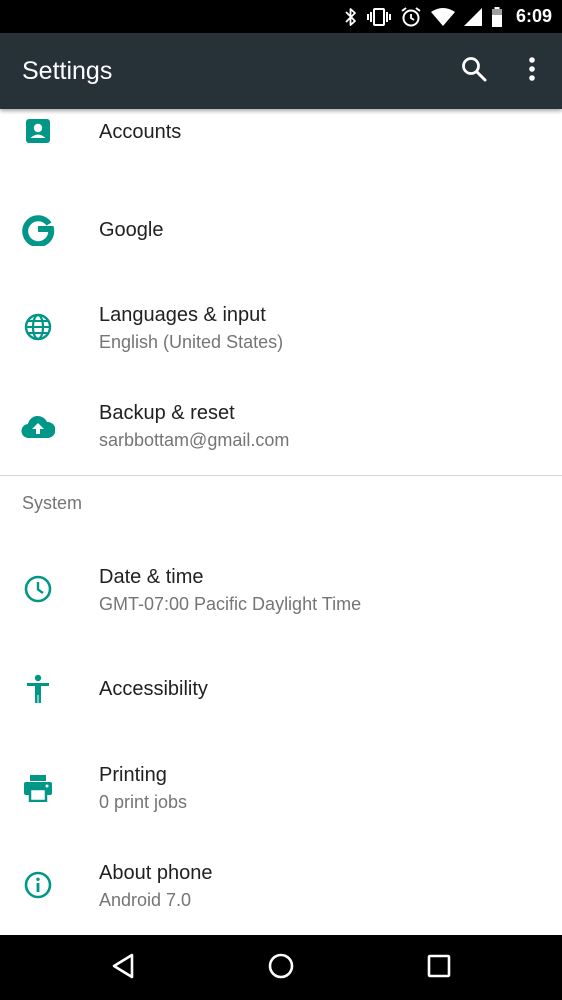  What do you see at coordinates (156, 873) in the screenshot?
I see `item-title: About phone` at bounding box center [156, 873].